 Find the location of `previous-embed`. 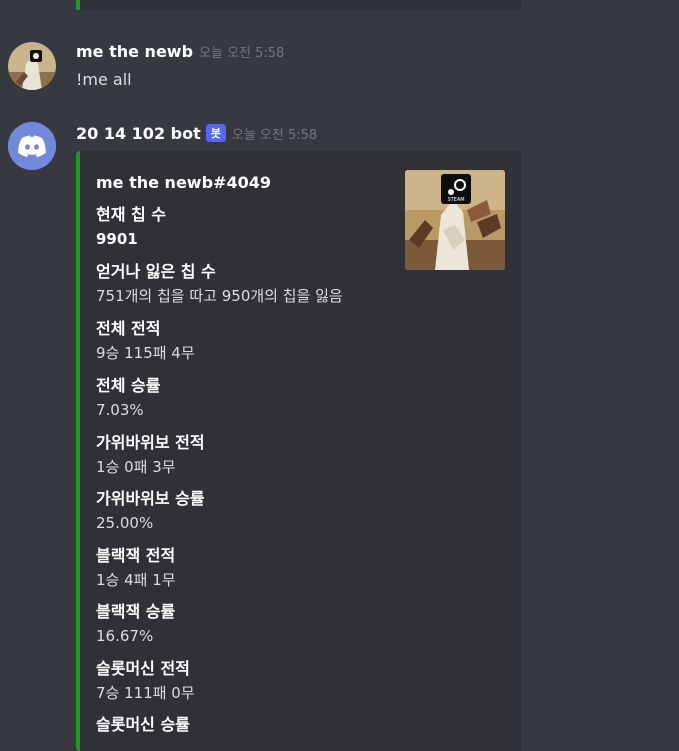

previous-embed is located at coordinates (298, 5).